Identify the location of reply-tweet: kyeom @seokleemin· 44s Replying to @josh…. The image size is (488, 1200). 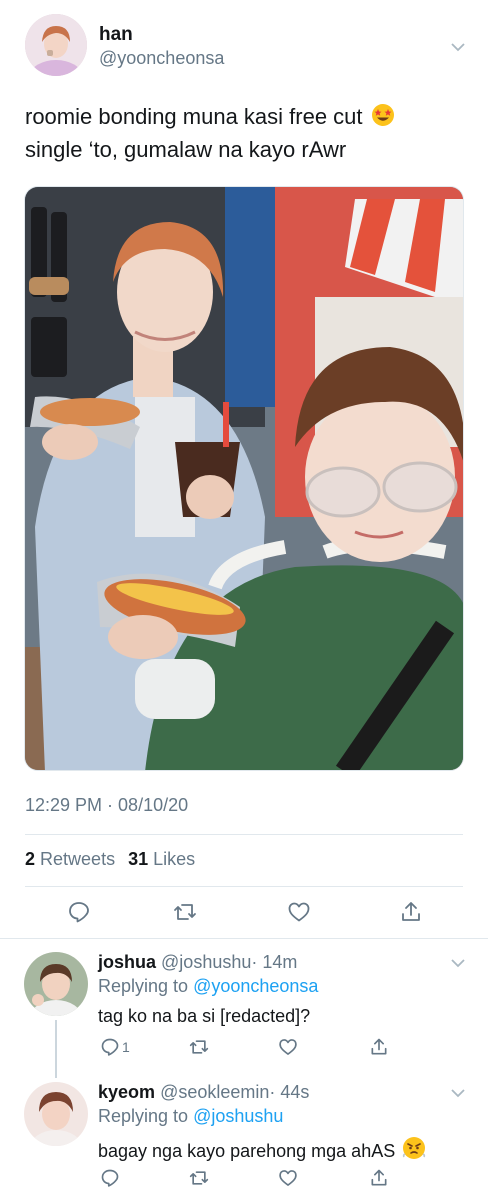
(244, 1134).